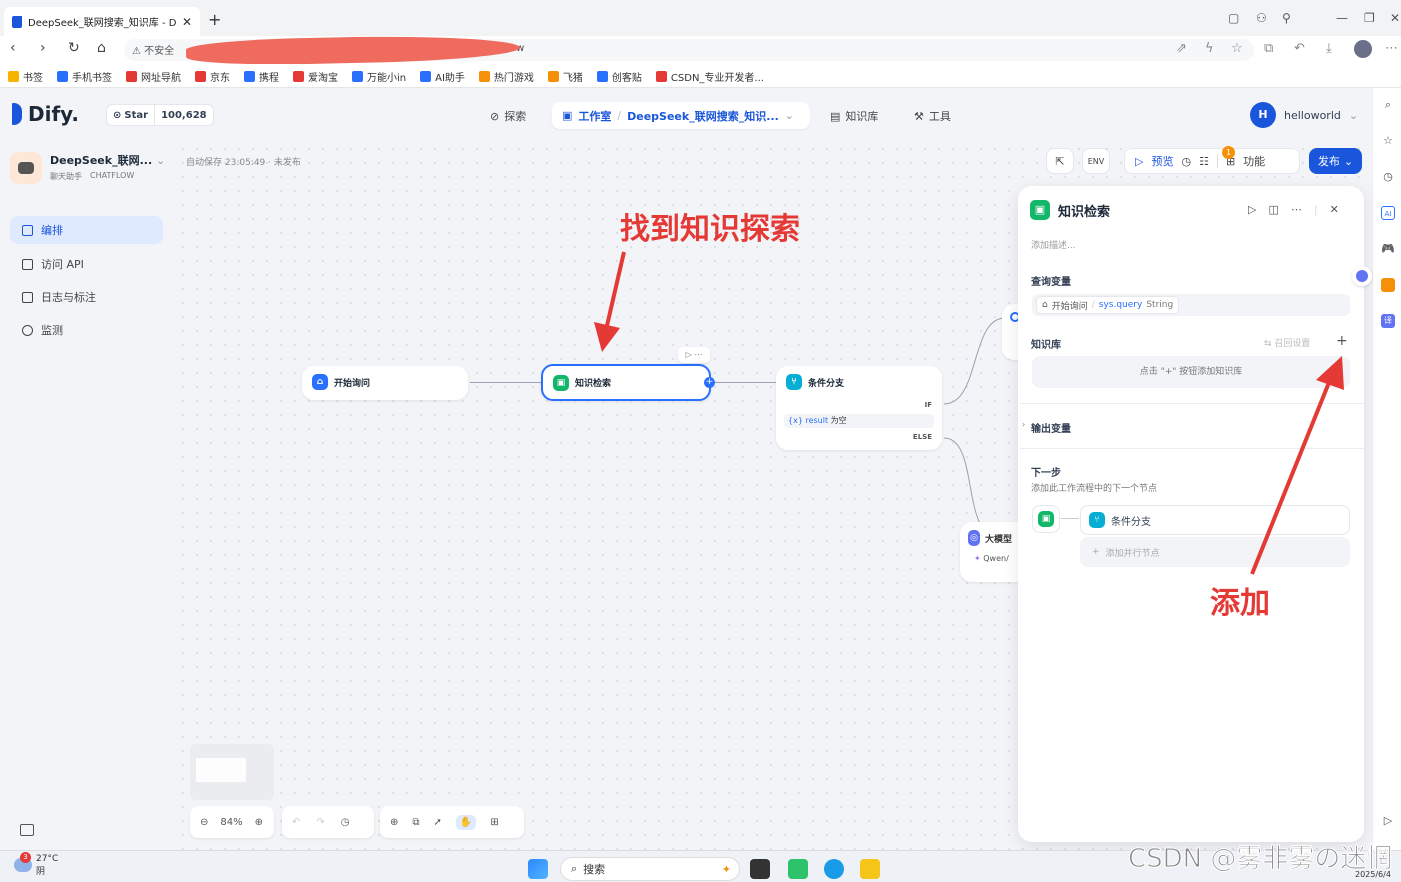 This screenshot has width=1401, height=882. I want to click on chevron-right-icon: ›, so click(1023, 424).